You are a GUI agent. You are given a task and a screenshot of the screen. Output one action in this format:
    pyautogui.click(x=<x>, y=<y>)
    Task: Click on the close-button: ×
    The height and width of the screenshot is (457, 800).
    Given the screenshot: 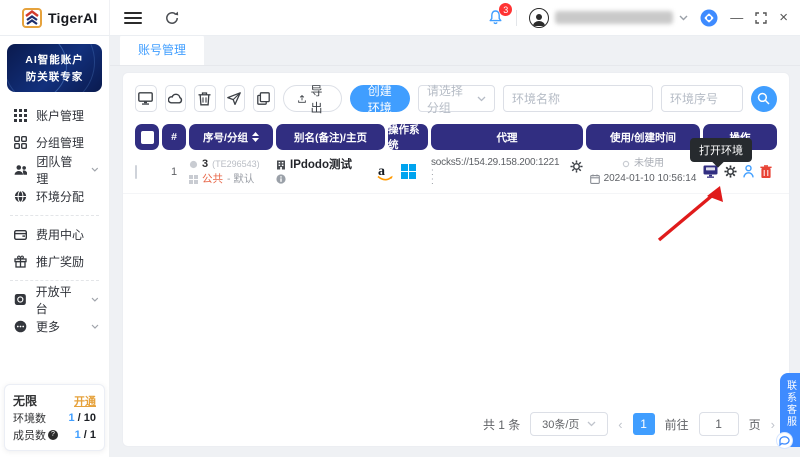 What is the action you would take?
    pyautogui.click(x=783, y=17)
    